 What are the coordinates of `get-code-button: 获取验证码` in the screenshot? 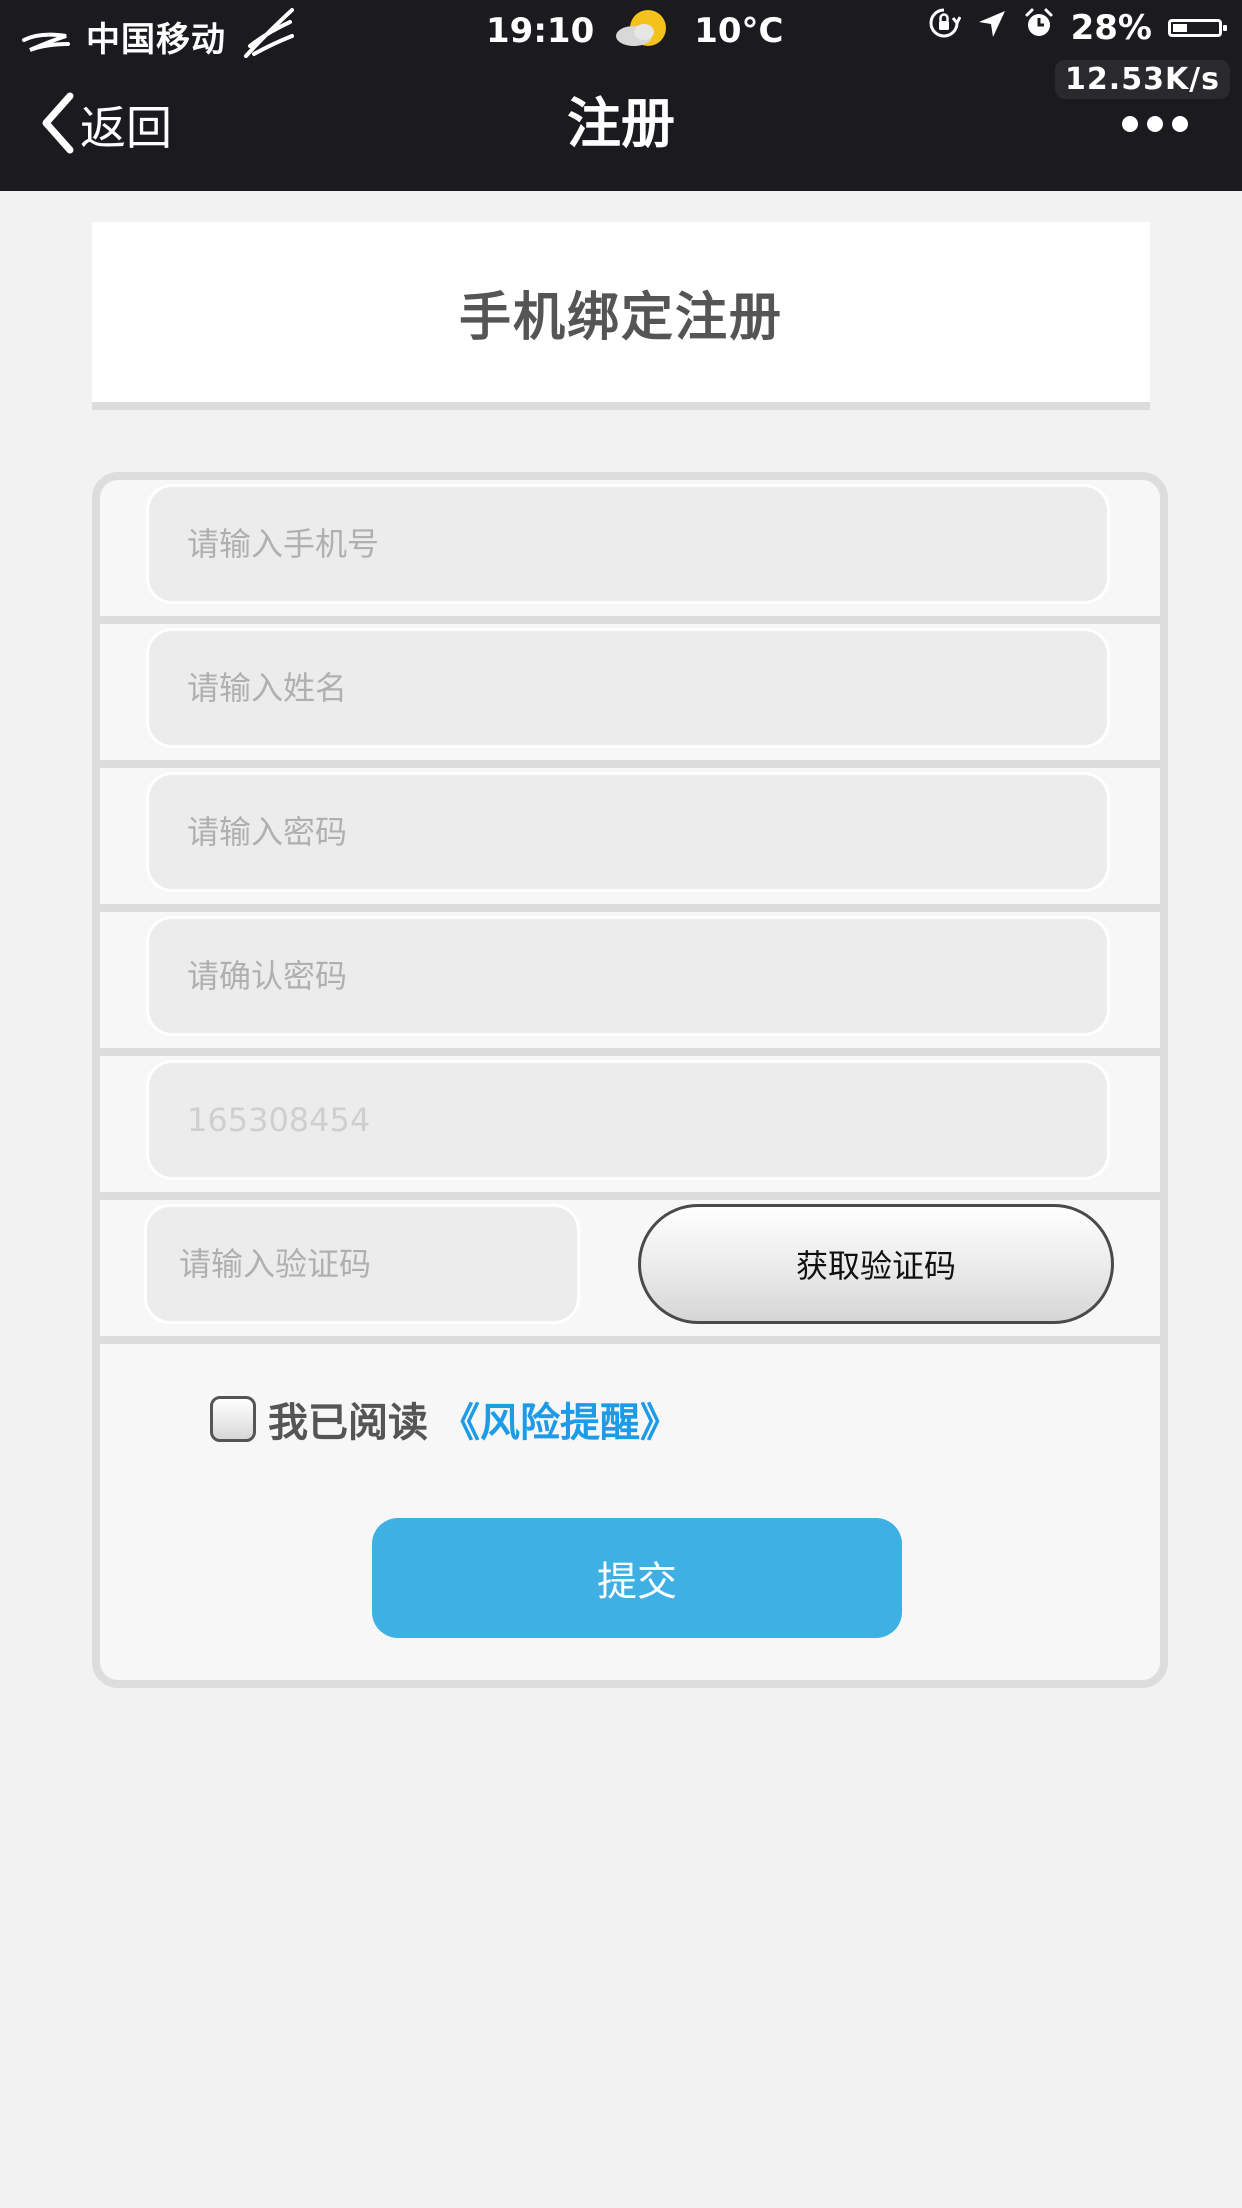 It's located at (876, 1264).